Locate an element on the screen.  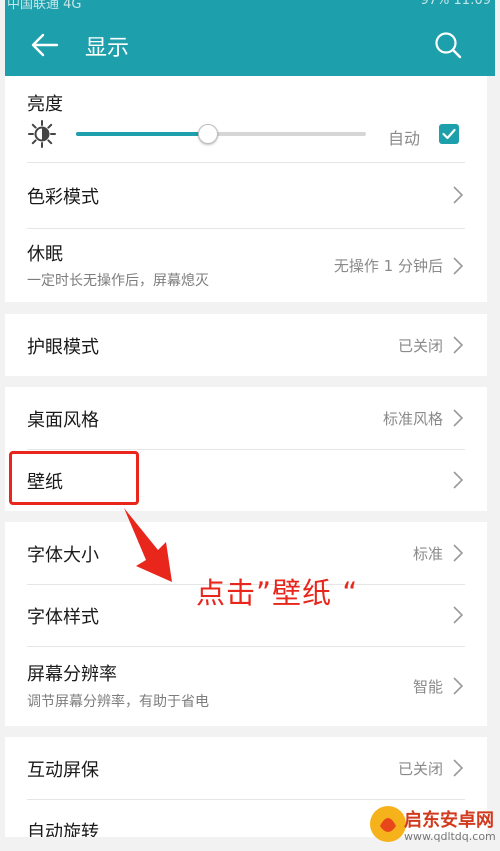
display-card-2: 护眼模式 已关闭 is located at coordinates (246, 345).